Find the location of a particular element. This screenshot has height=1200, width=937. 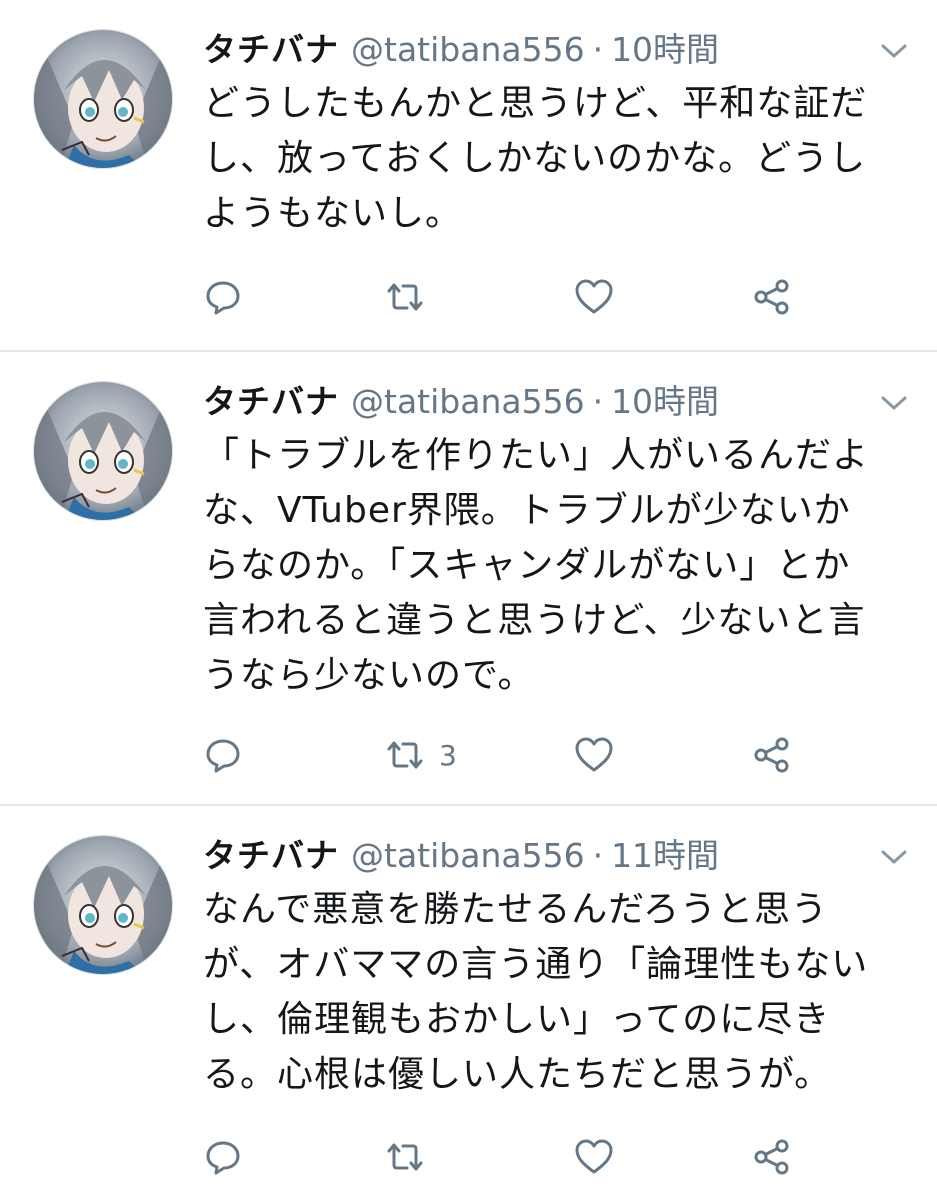

retweet-count: 3 is located at coordinates (448, 755).